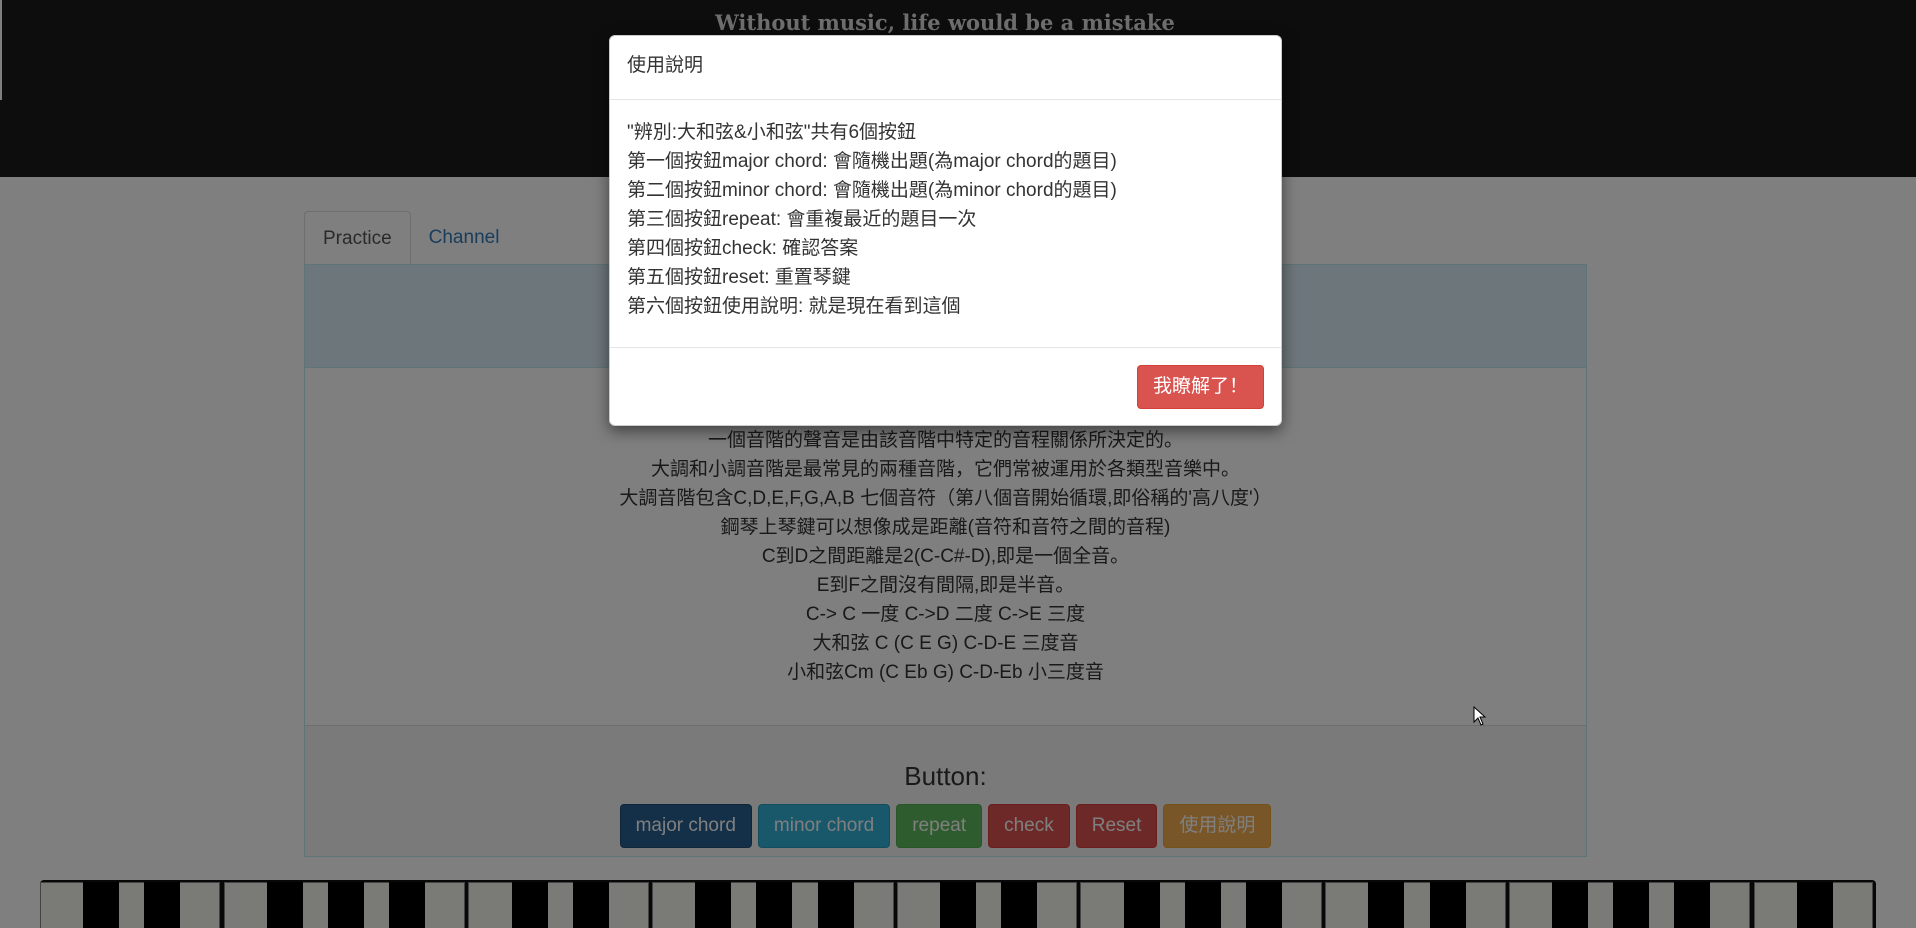 This screenshot has height=928, width=1916. I want to click on modal-line: 第四個按鈕check: 確認答案, so click(743, 248).